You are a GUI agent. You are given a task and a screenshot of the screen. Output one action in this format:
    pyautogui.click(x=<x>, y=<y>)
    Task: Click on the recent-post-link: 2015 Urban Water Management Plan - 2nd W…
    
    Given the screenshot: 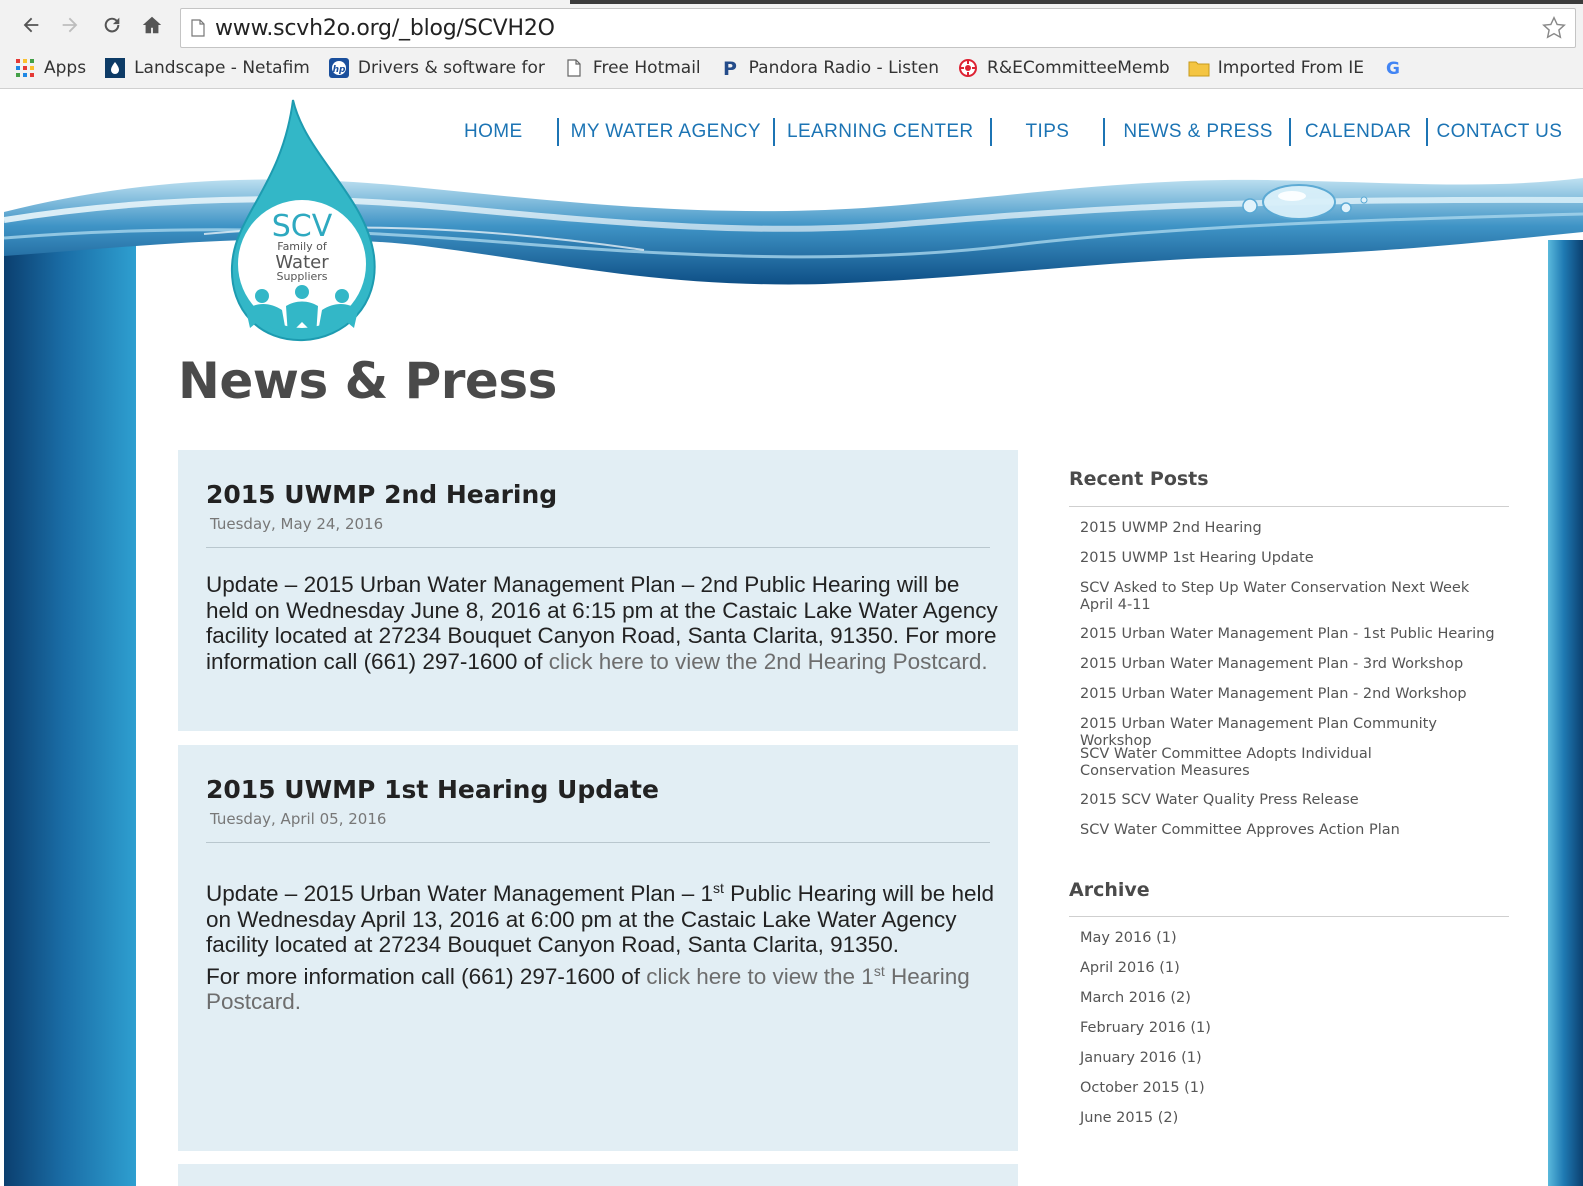 What is the action you would take?
    pyautogui.click(x=1290, y=701)
    